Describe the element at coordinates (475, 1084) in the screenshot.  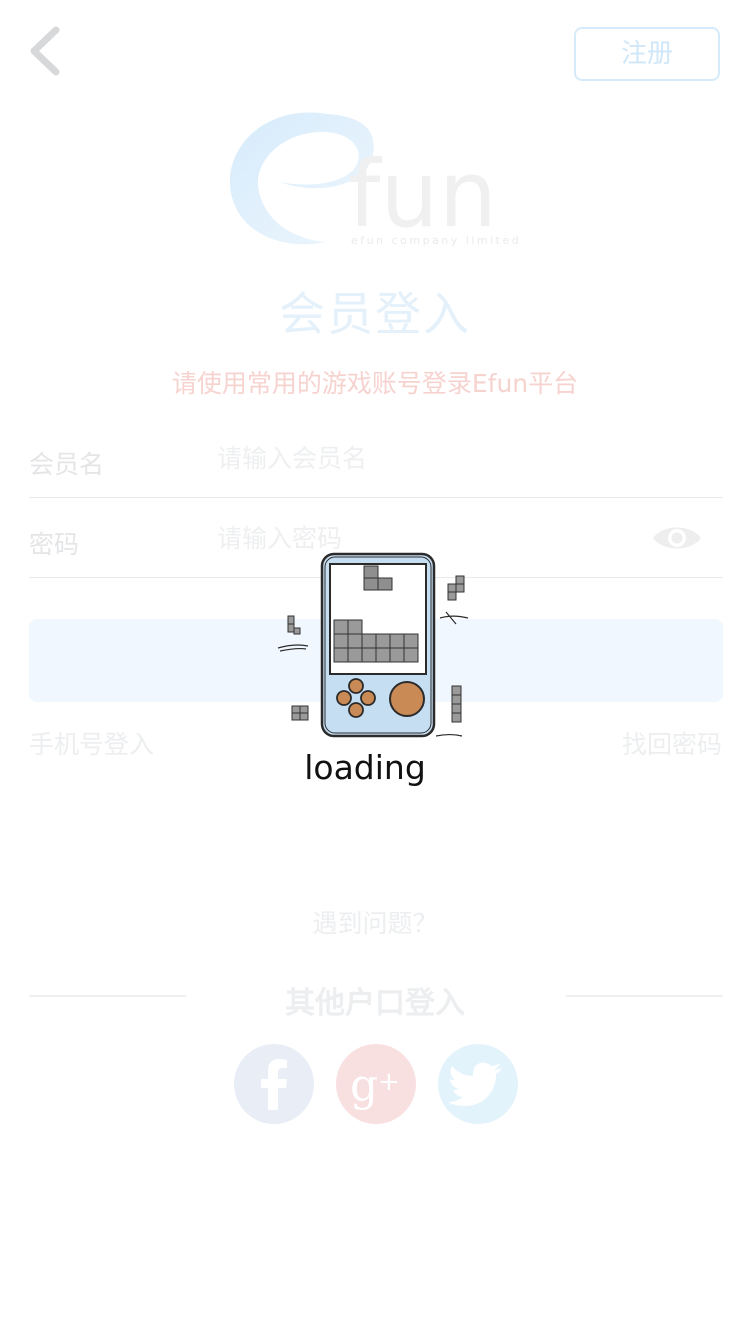
I see `twitter-icon` at that location.